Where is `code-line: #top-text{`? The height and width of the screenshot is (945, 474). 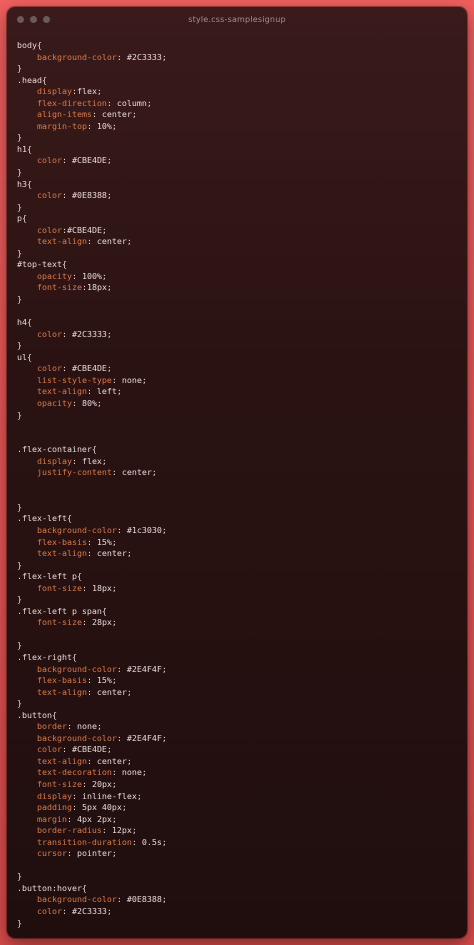 code-line: #top-text{ is located at coordinates (42, 264).